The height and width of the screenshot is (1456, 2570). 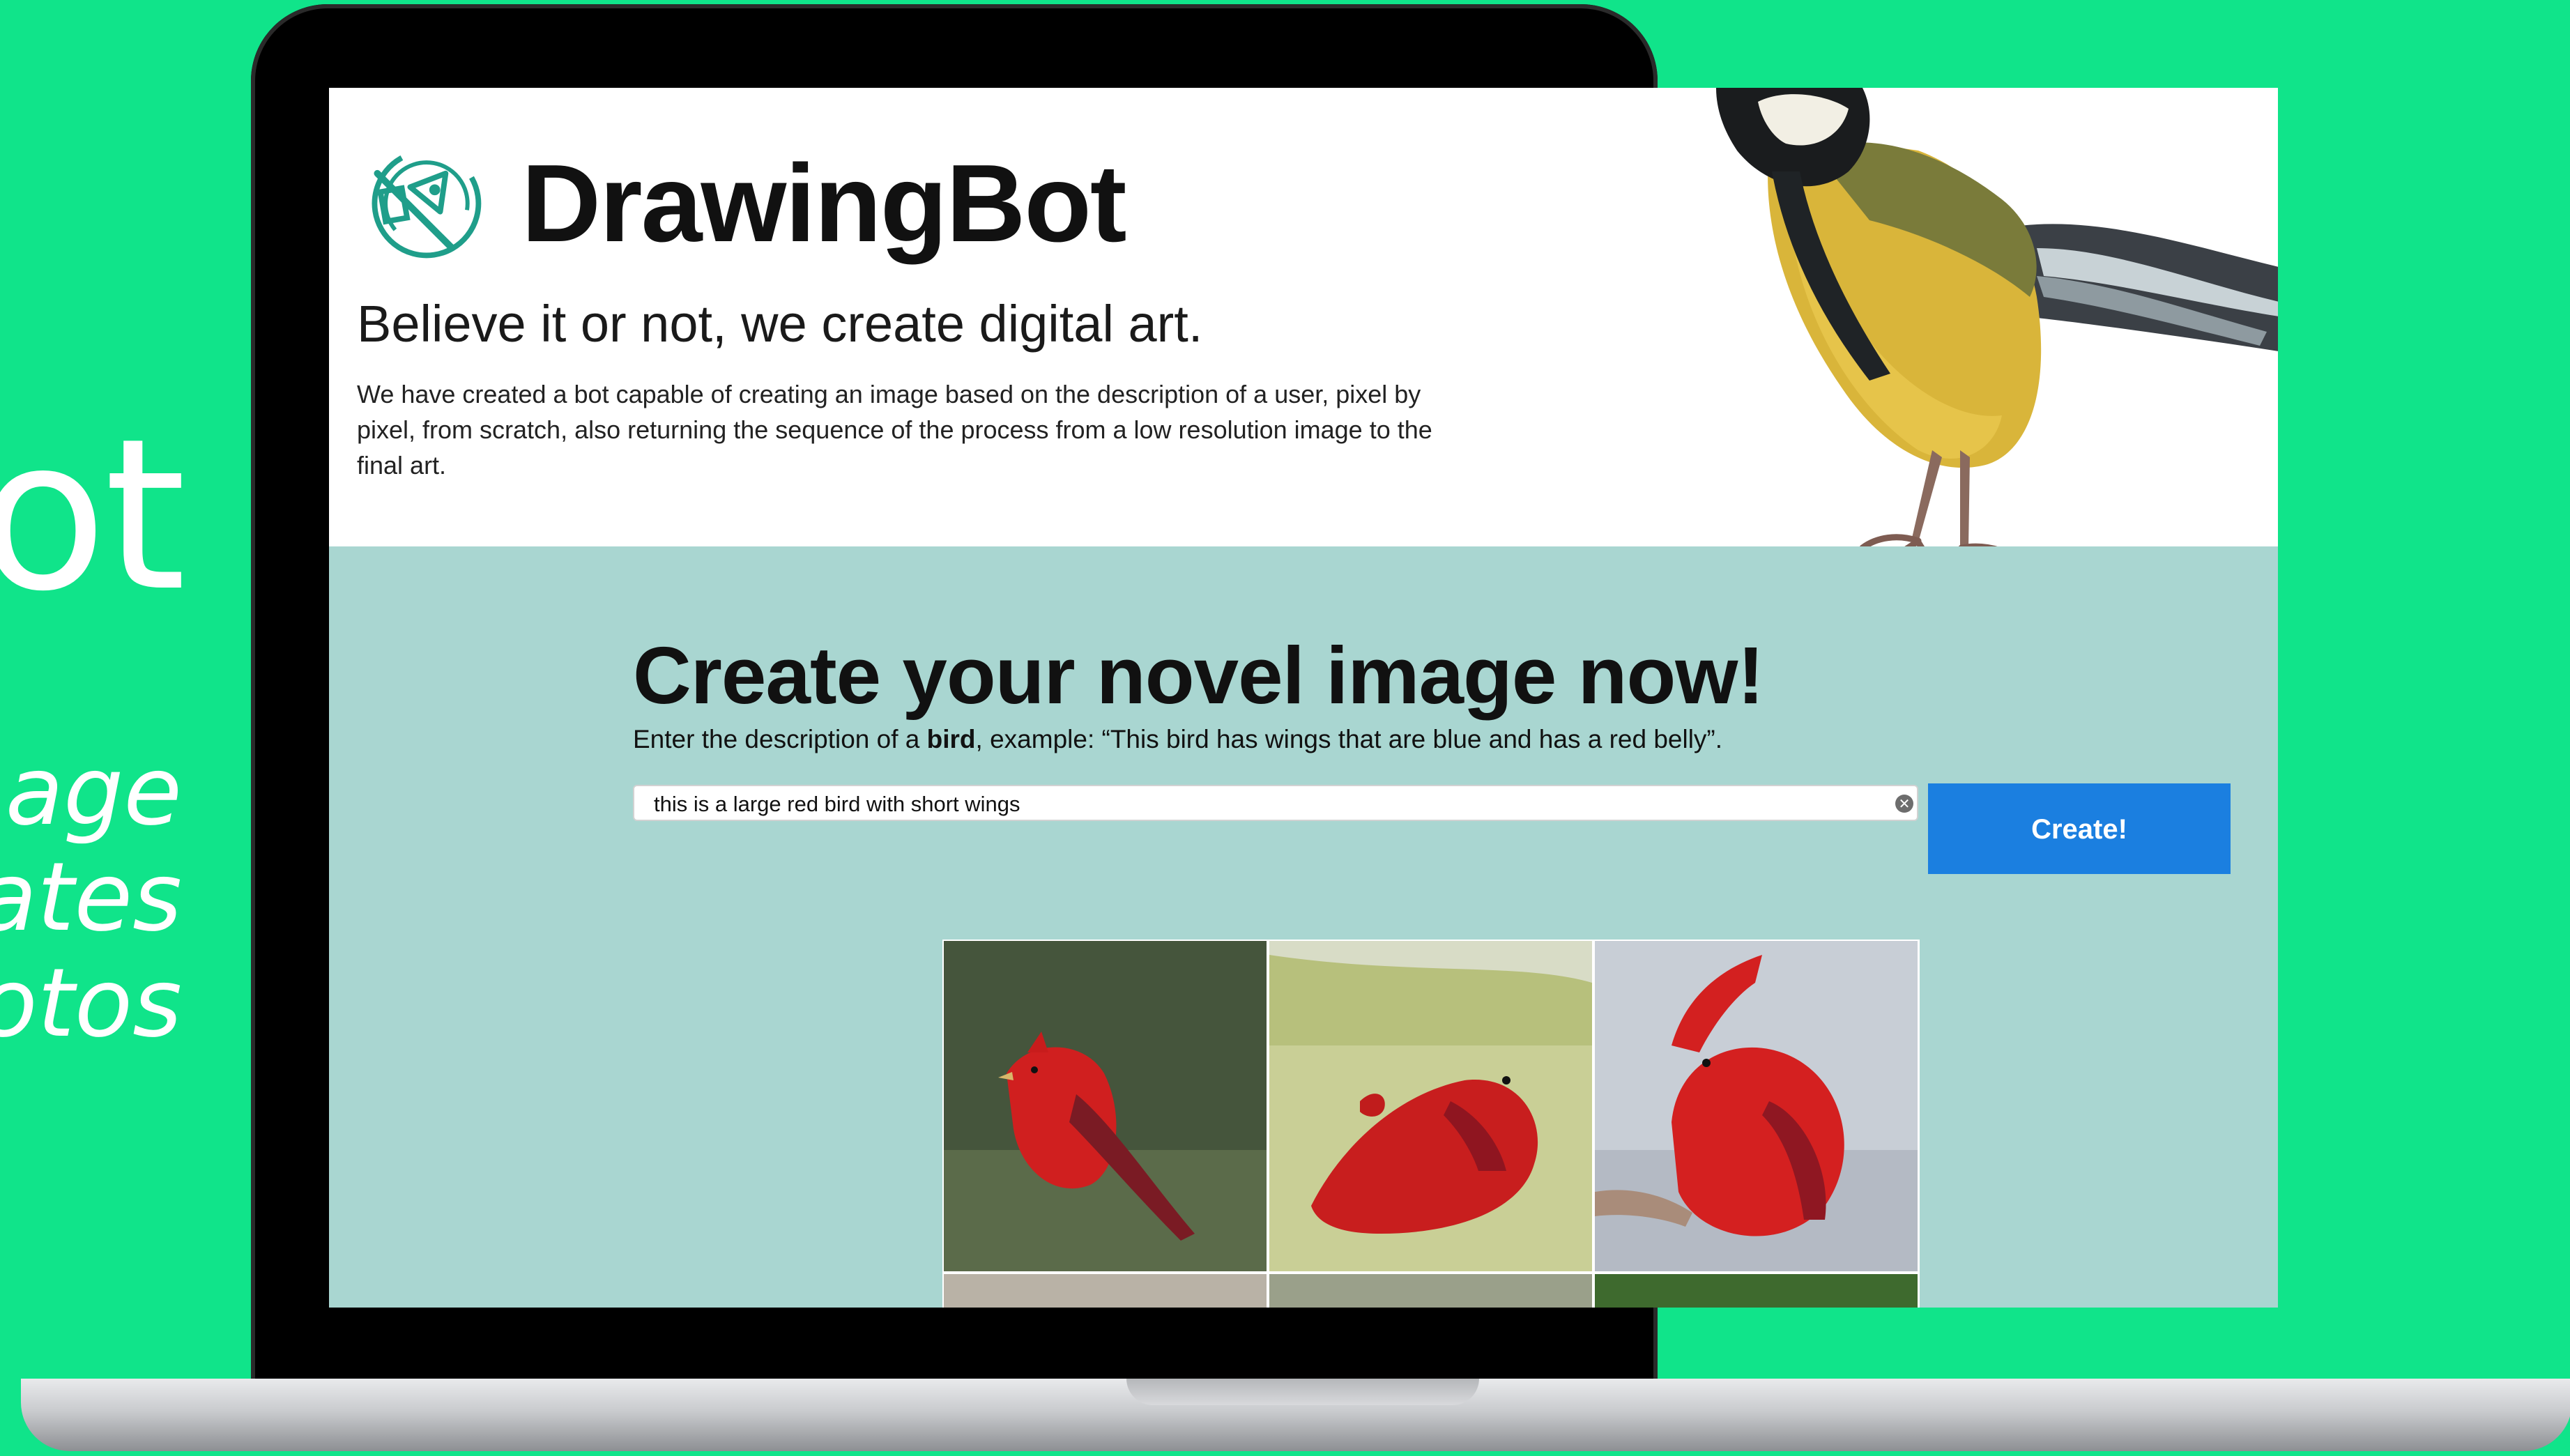 I want to click on promo-title-fragment: ot, so click(x=93, y=516).